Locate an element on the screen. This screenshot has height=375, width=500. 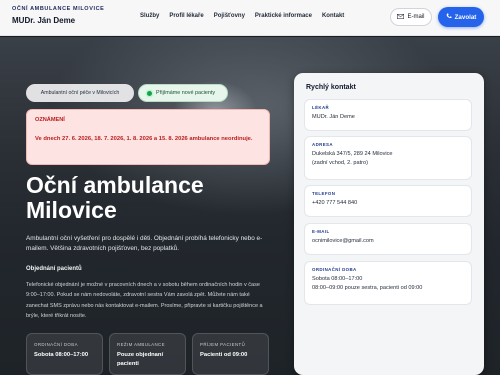
green-dot-icon is located at coordinates (149, 93).